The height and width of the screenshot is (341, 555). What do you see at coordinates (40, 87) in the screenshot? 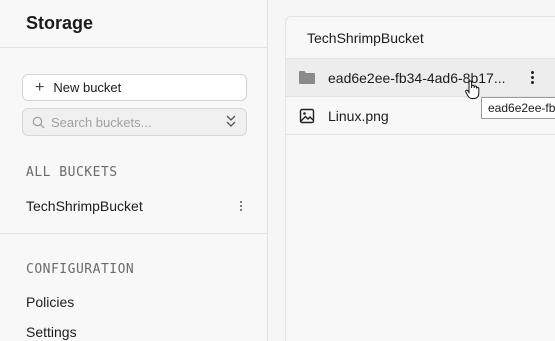
I see `plus-icon: +` at bounding box center [40, 87].